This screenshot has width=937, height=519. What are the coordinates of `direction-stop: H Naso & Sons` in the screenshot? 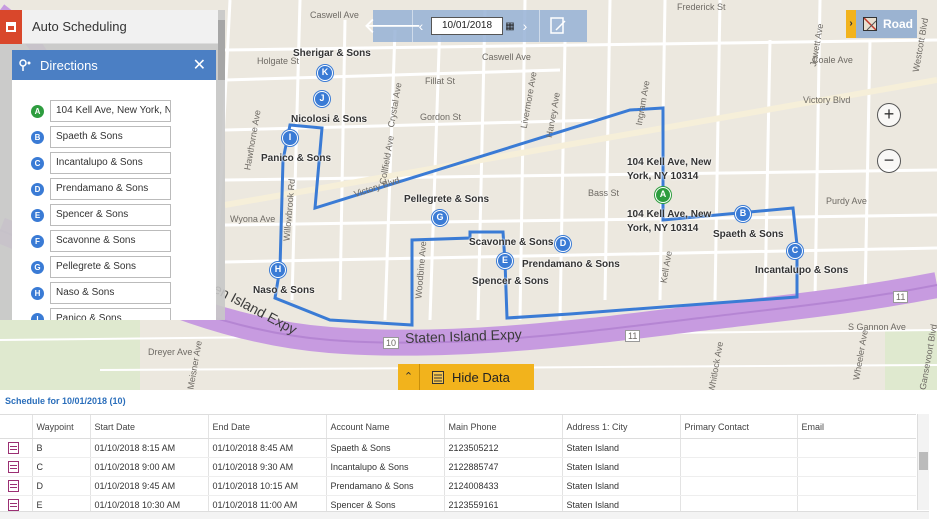 It's located at (114, 293).